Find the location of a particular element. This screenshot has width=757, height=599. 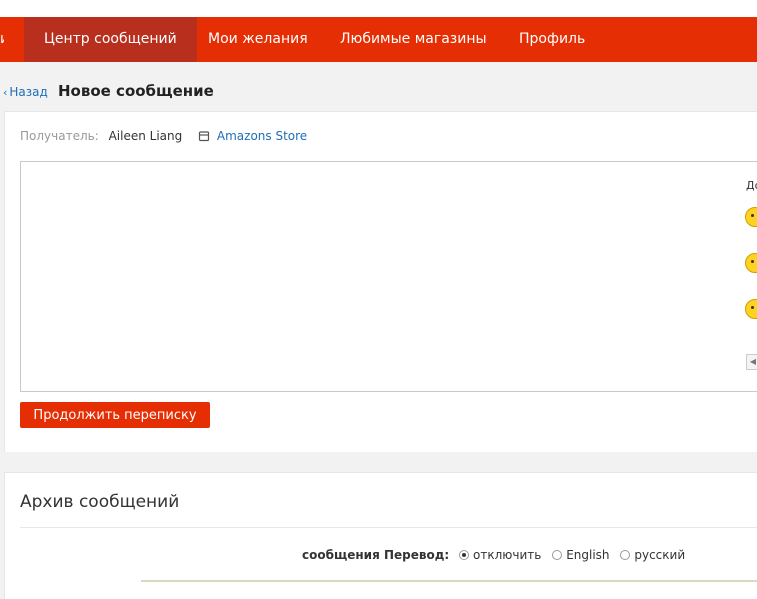

wink-emoji-icon is located at coordinates (751, 263).